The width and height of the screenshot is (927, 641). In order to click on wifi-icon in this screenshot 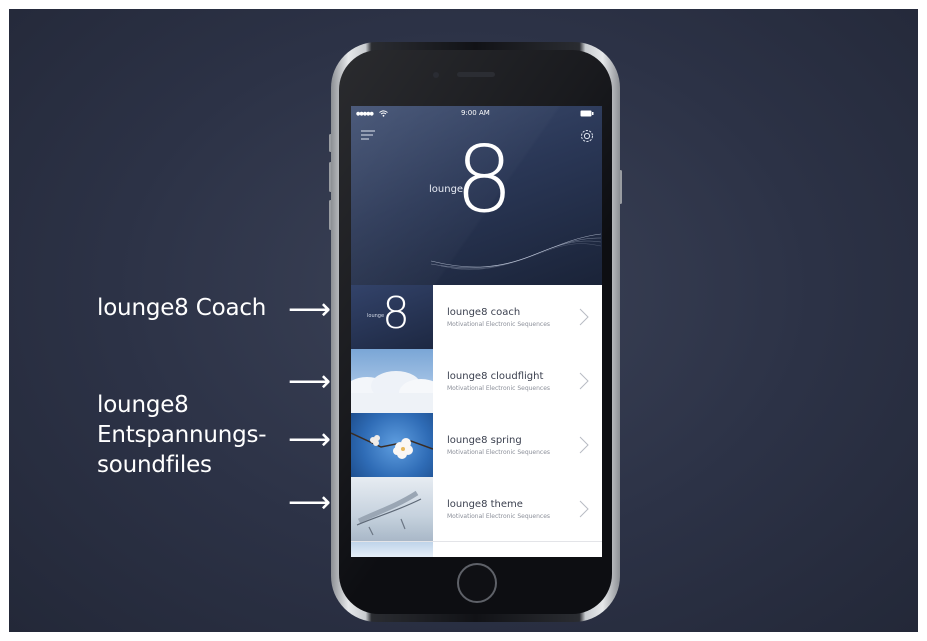, I will do `click(383, 113)`.